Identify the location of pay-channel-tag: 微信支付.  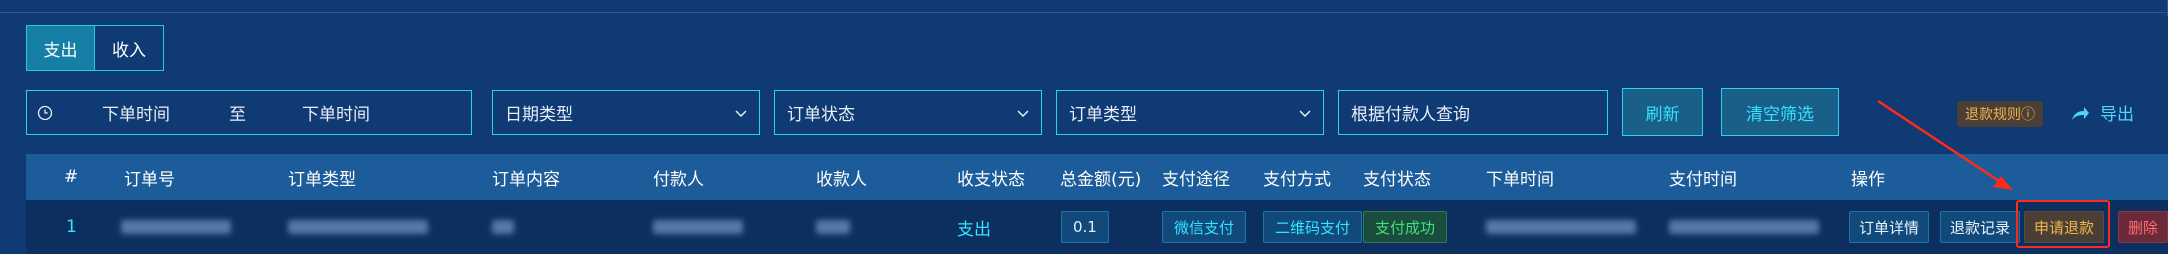
(1204, 227).